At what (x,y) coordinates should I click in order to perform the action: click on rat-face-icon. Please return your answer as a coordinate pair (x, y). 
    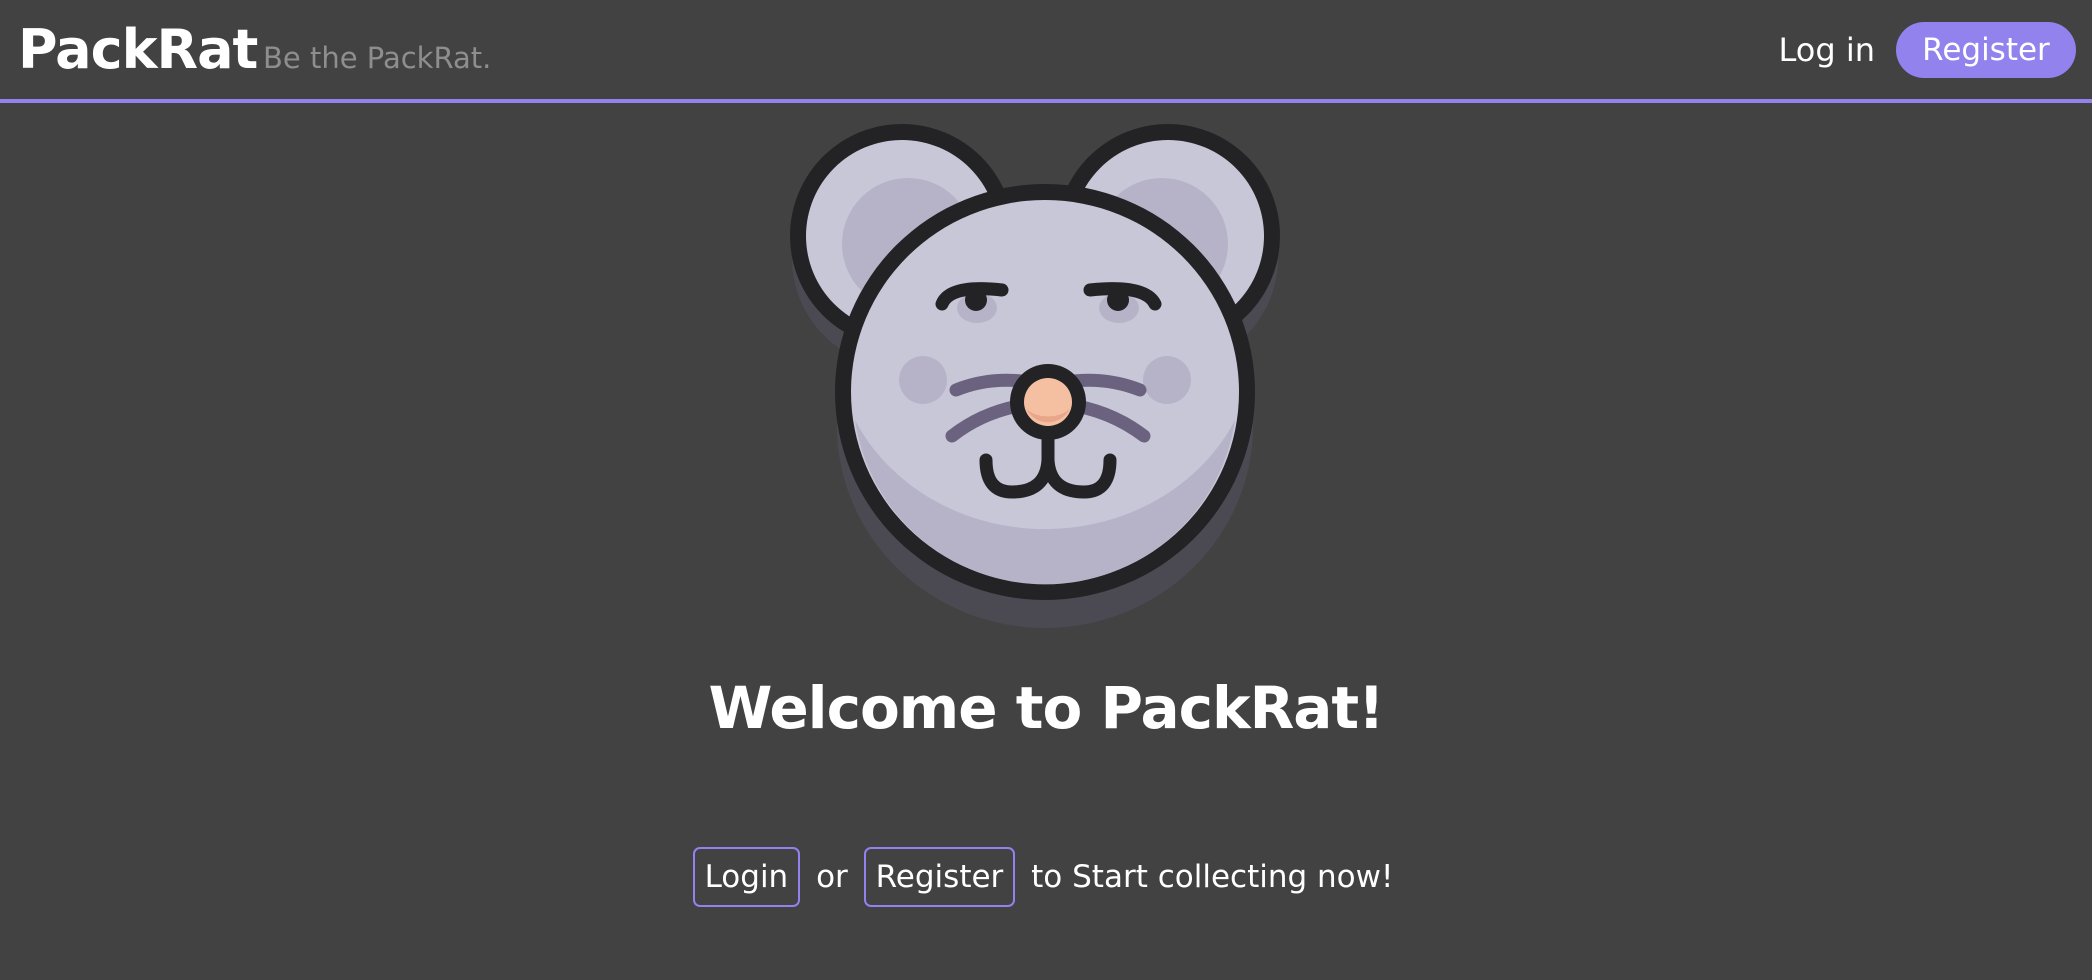
    Looking at the image, I should click on (1045, 375).